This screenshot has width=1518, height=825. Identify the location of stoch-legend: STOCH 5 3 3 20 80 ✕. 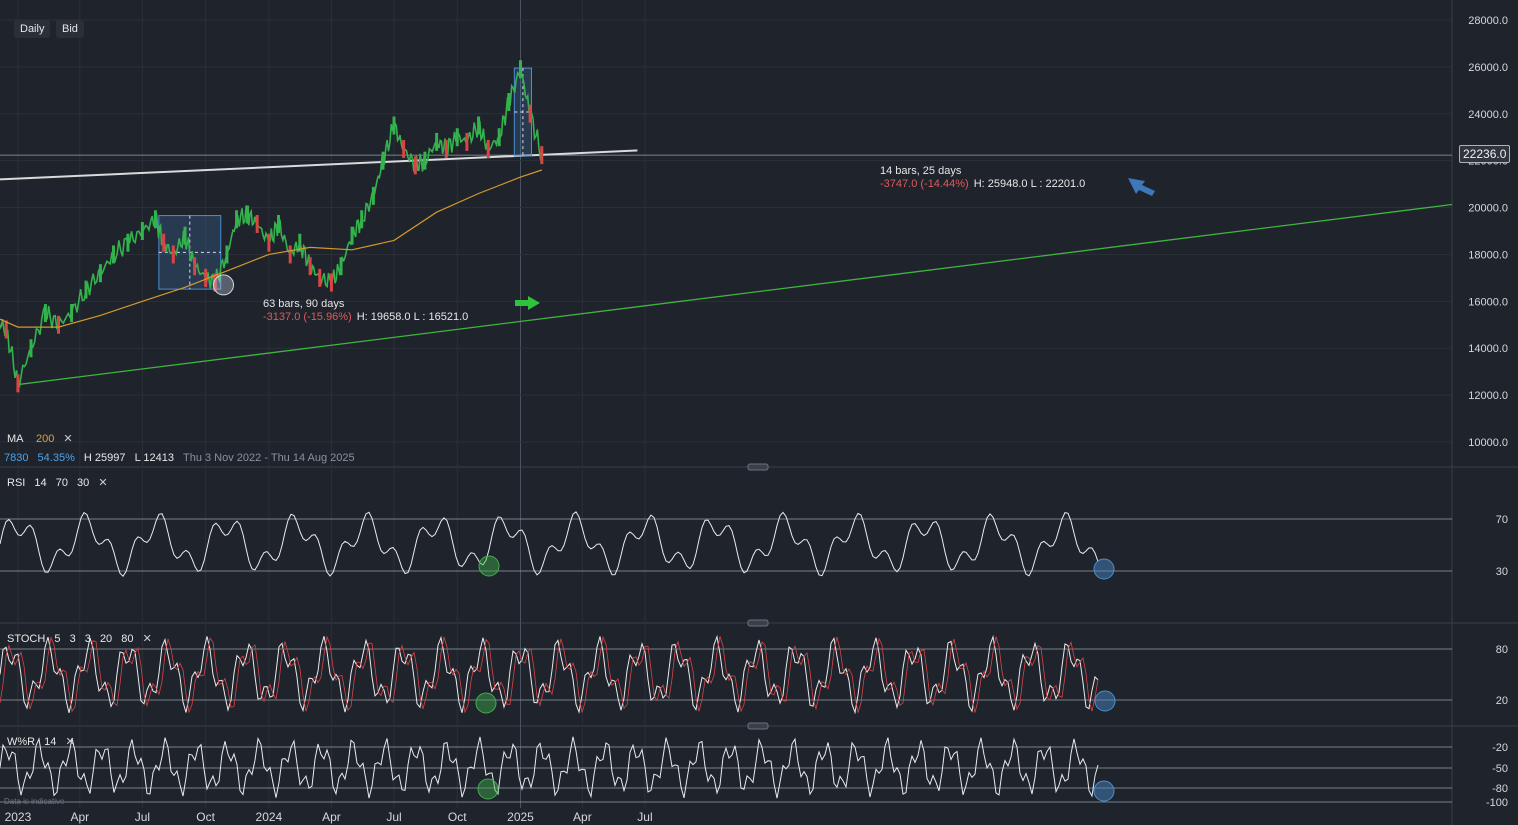
(79, 638).